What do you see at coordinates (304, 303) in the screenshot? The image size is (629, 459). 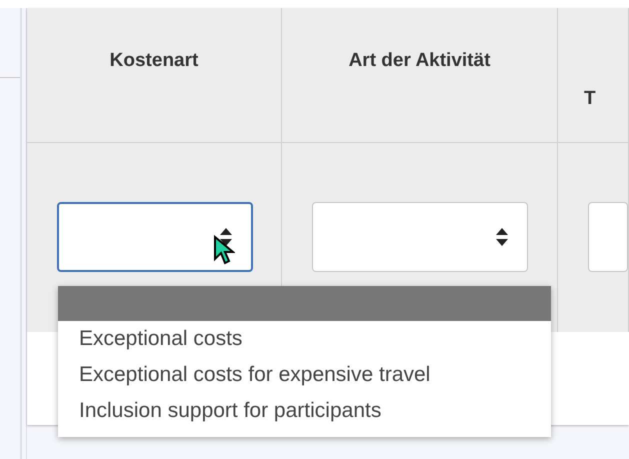 I see `dropdown-option` at bounding box center [304, 303].